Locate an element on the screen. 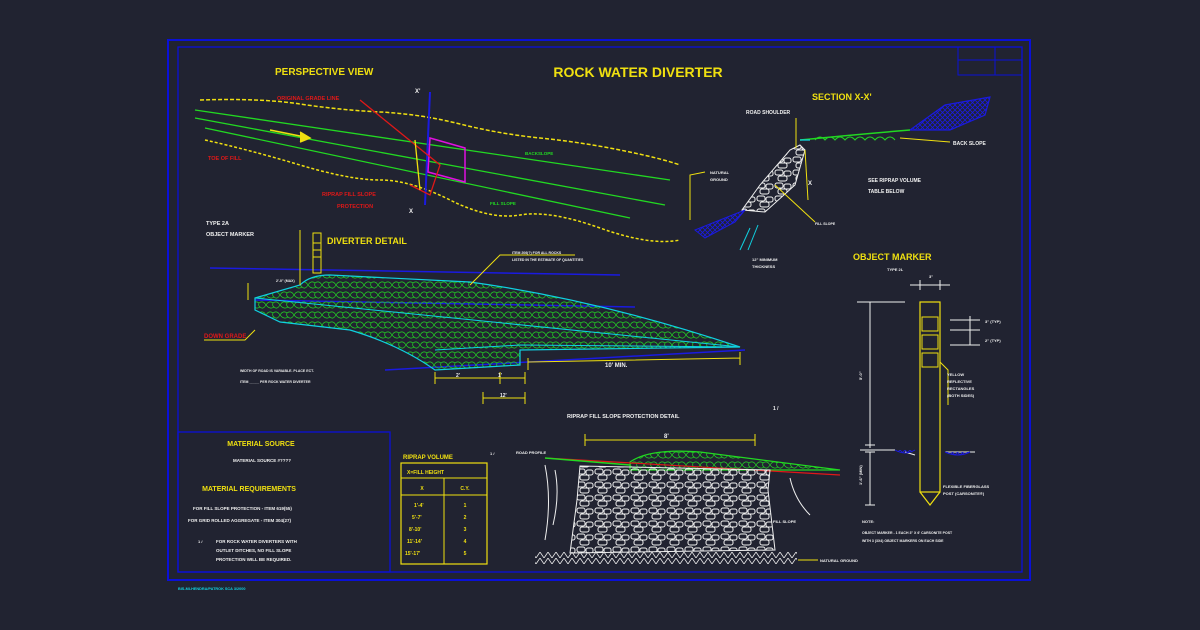  section-x-label: X is located at coordinates (810, 184).